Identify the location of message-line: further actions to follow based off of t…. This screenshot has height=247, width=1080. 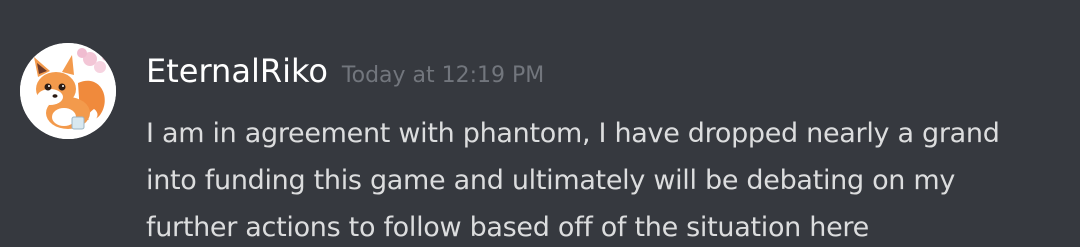
(507, 227).